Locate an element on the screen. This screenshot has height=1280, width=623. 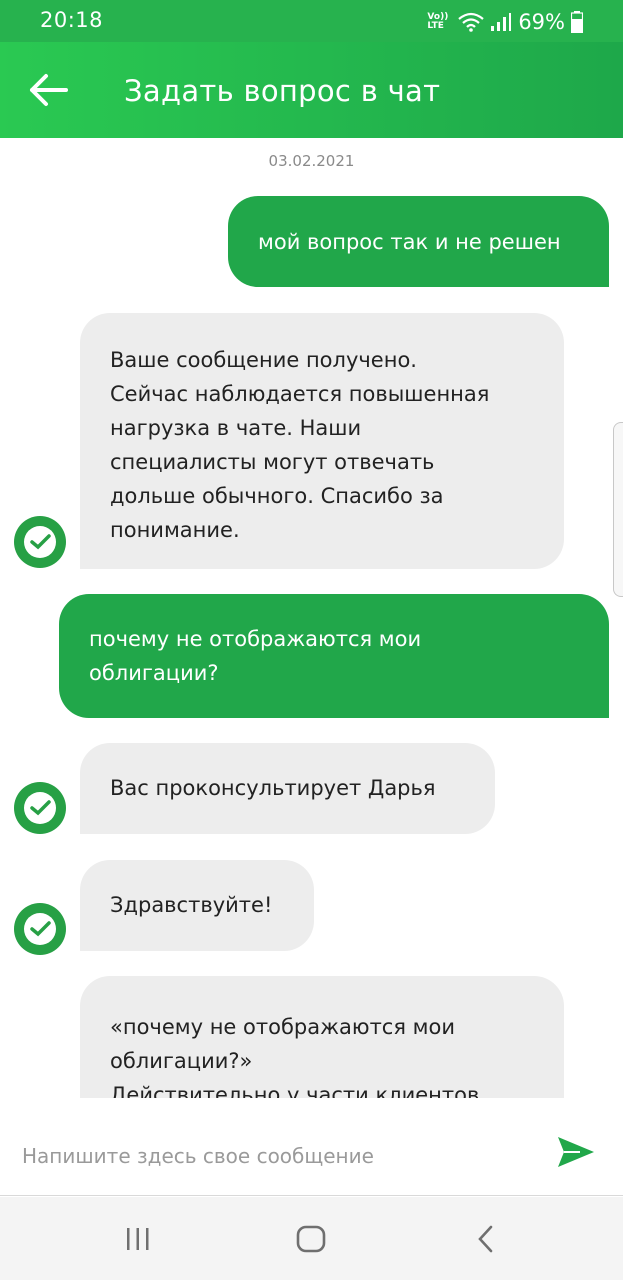
app-bar: Задать вопрос в чат is located at coordinates (311, 90).